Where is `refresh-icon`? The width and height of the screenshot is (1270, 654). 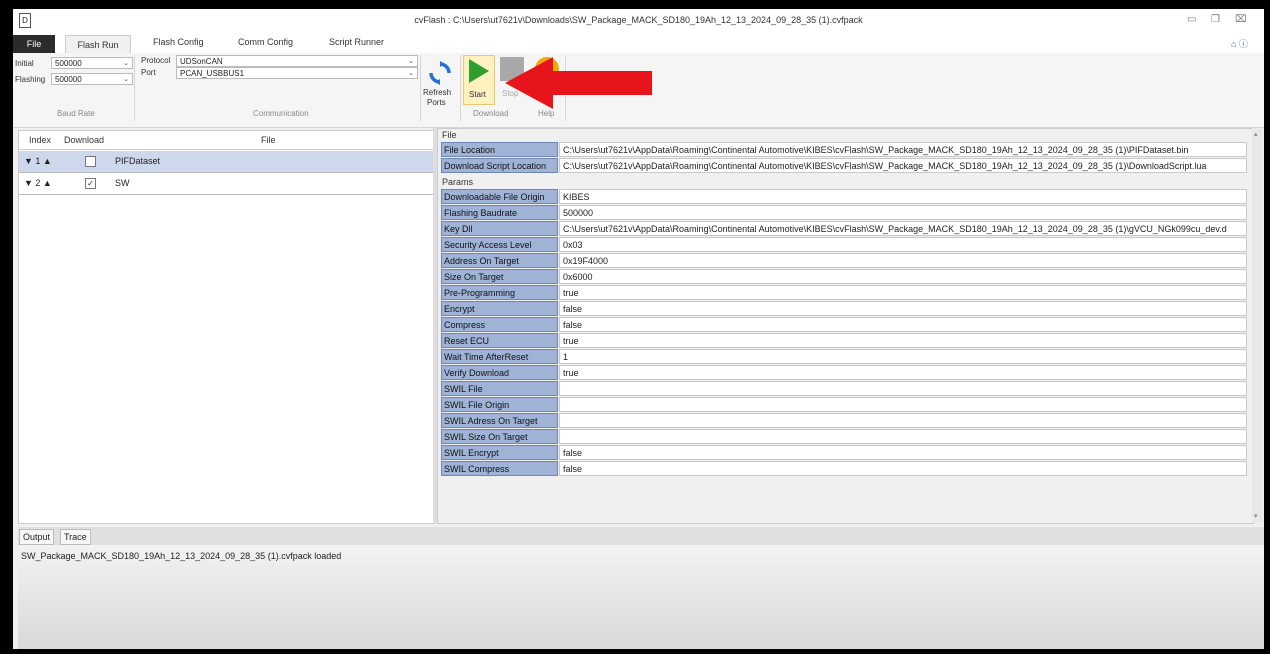
refresh-icon is located at coordinates (440, 73).